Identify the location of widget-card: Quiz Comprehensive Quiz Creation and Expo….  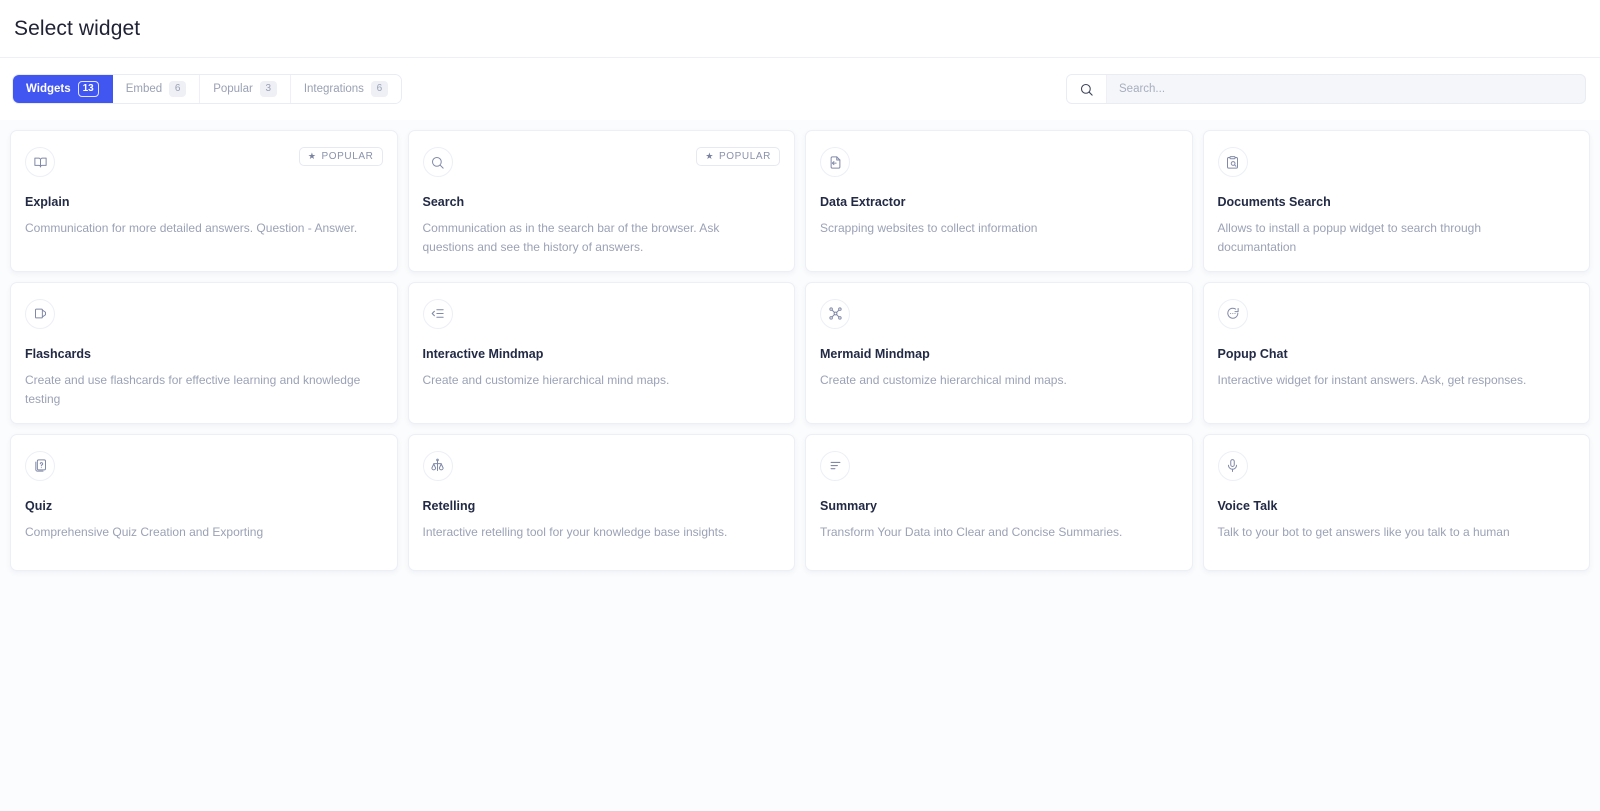
(204, 502).